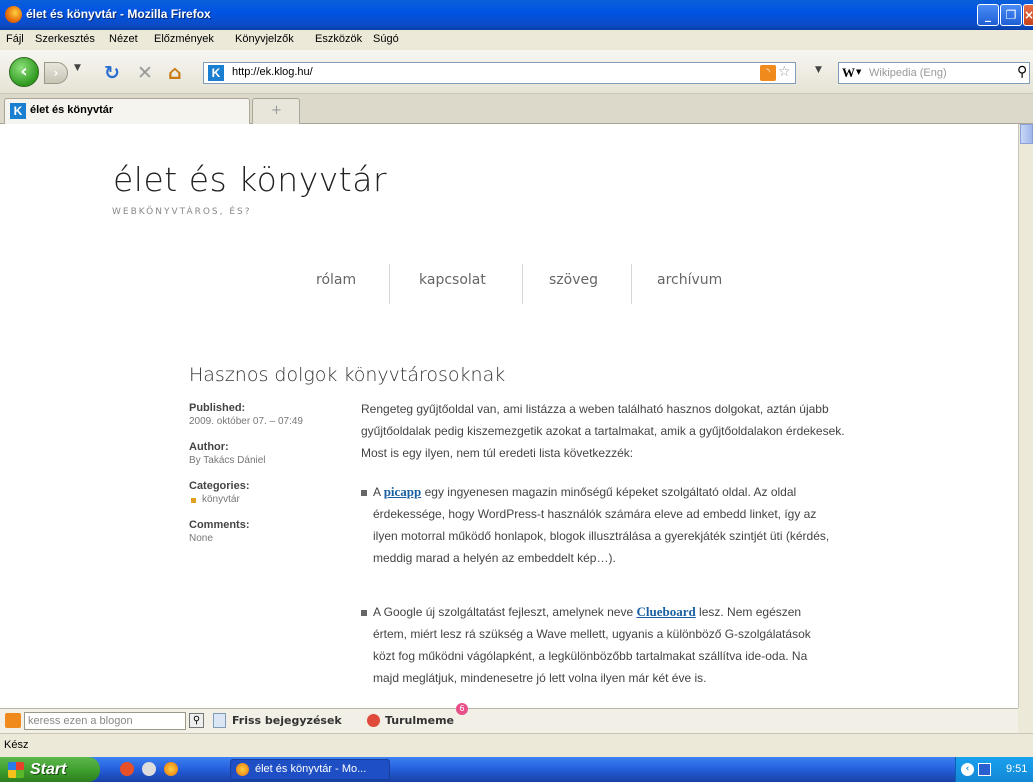 This screenshot has width=1033, height=782. Describe the element at coordinates (175, 73) in the screenshot. I see `home-icon: ⌂` at that location.